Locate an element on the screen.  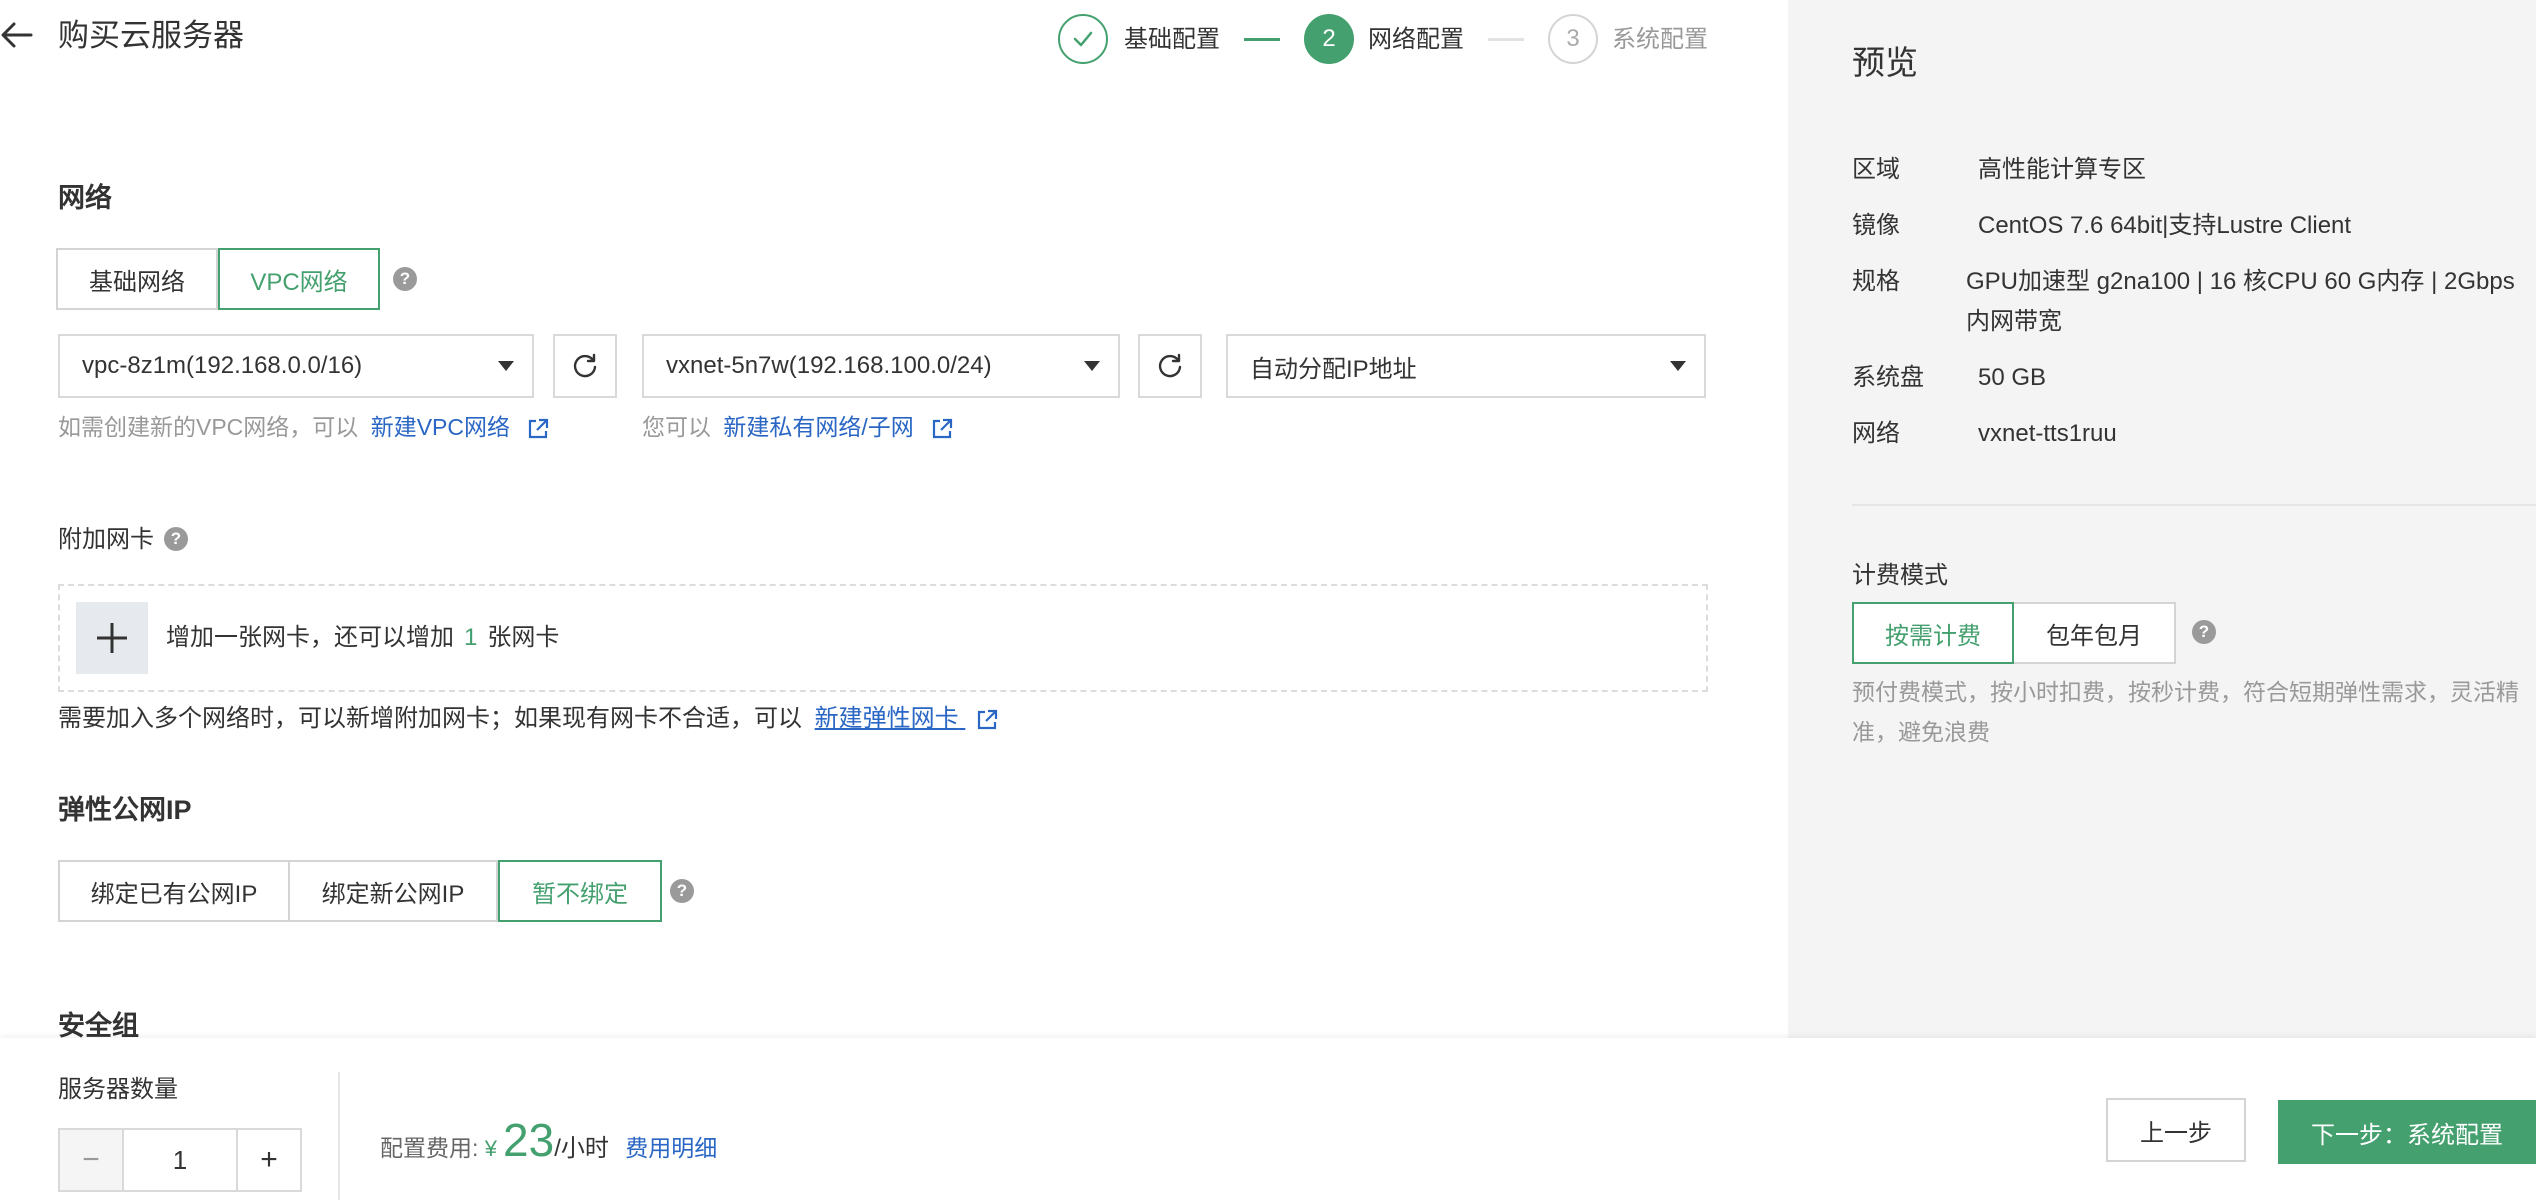
network-type-tabs: 基础网络 VPC网络 is located at coordinates (218, 279).